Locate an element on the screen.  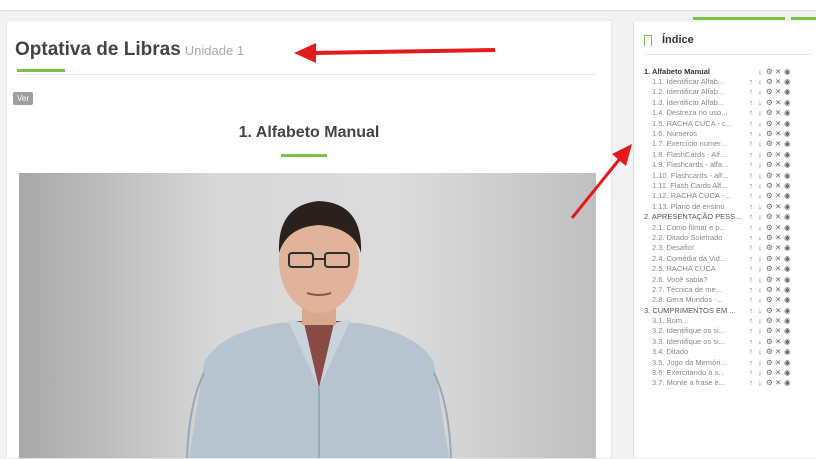
index-item: 2.6. Você sabia? ↑ ↓ ⚙ ✕ ◉ is located at coordinates (730, 279).